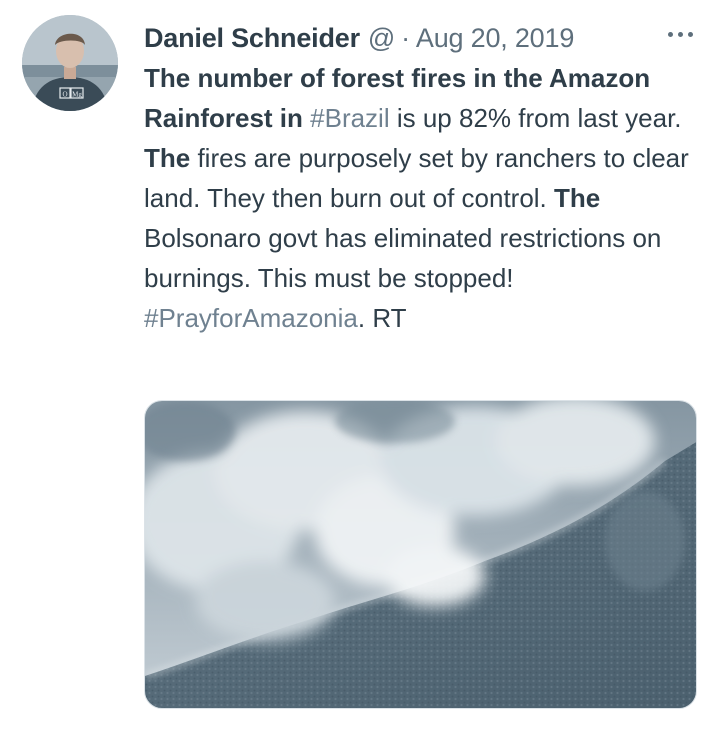 The height and width of the screenshot is (730, 718). I want to click on tweet-text-segment: is up 82% from last year., so click(535, 118).